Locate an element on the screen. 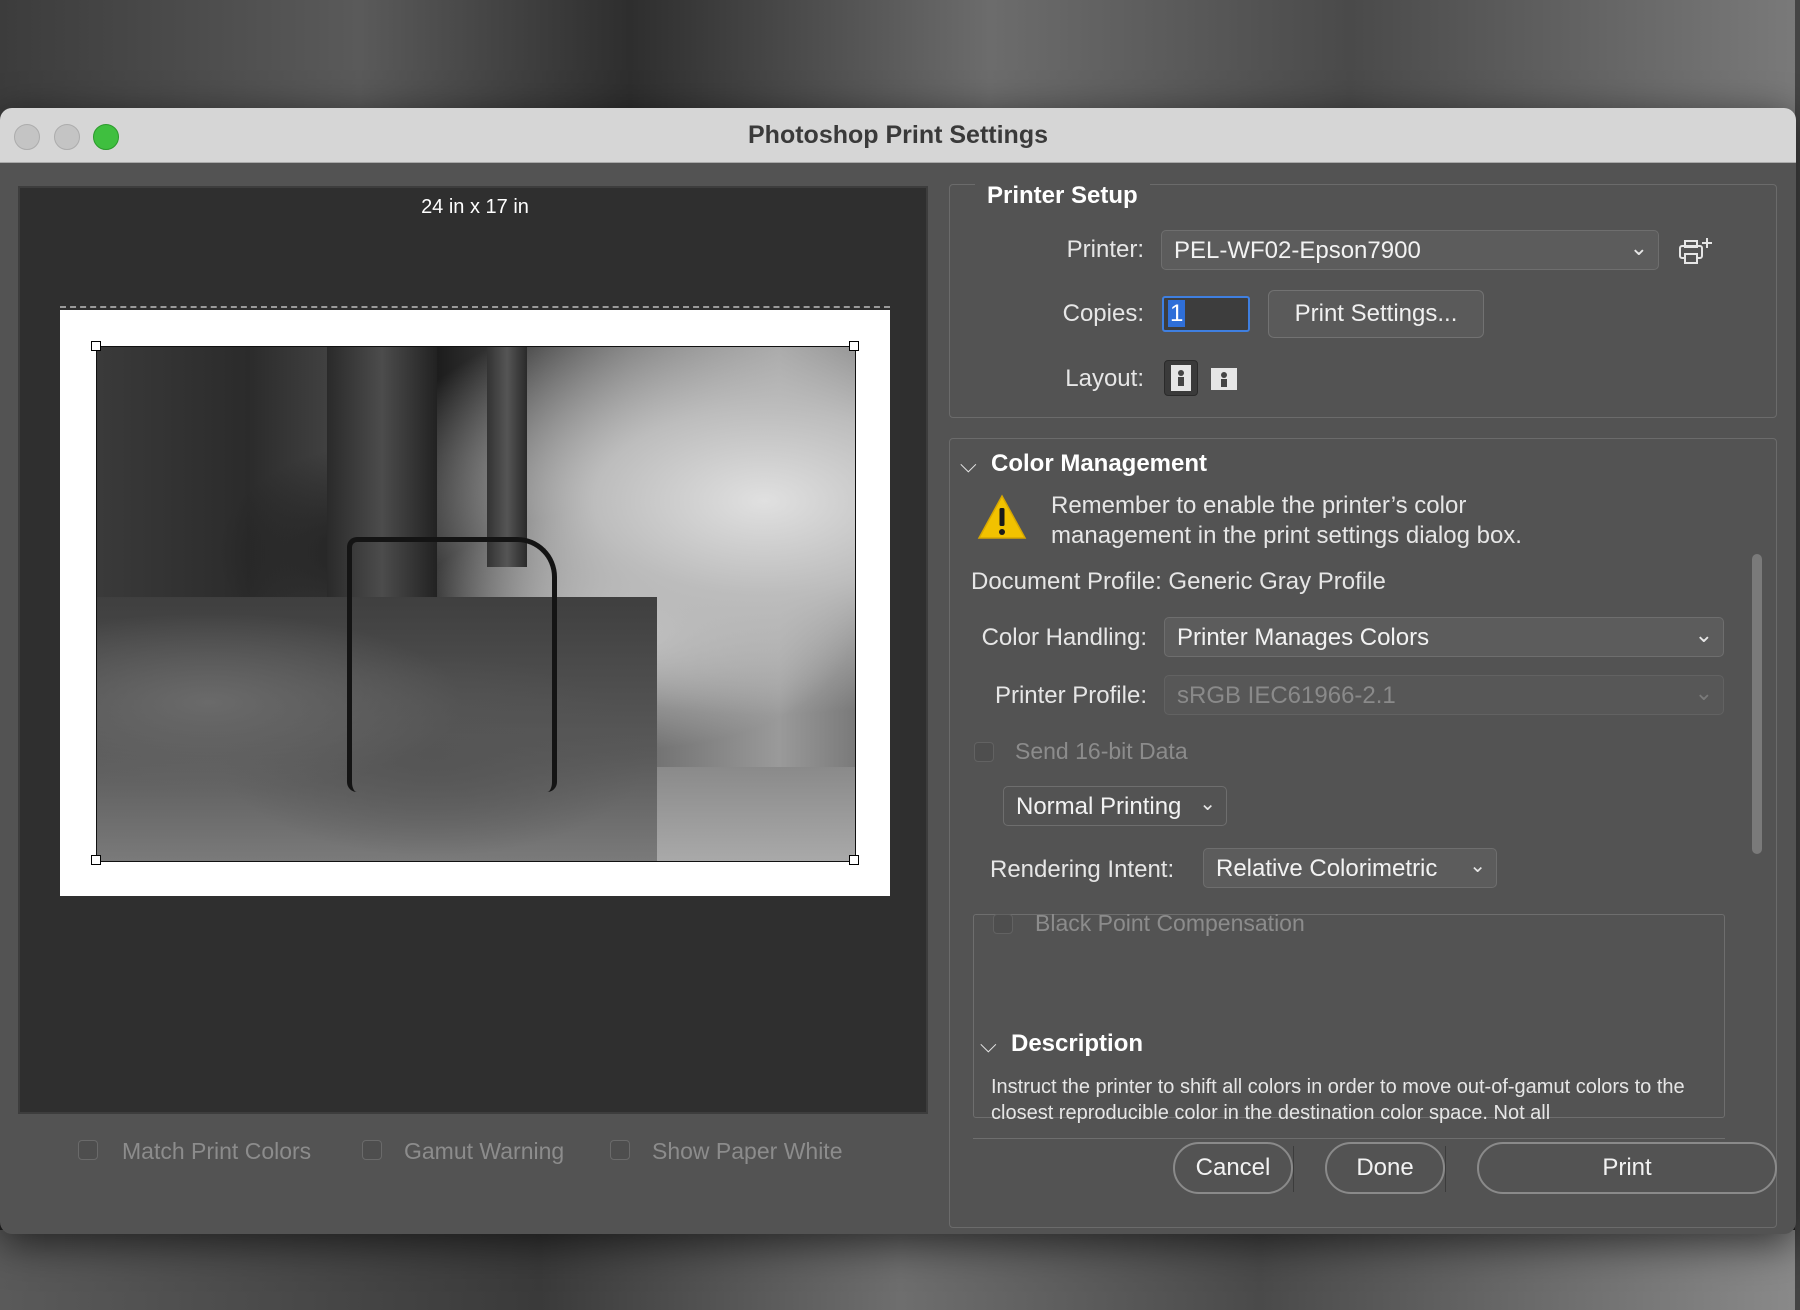  color-handling-value: Printer Manages Colors is located at coordinates (1303, 637).